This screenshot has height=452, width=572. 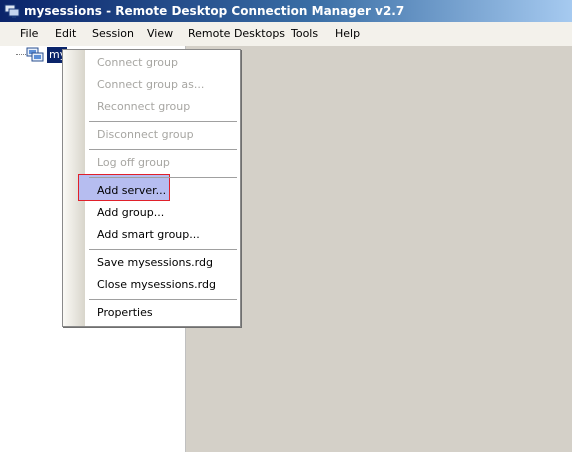 I want to click on menu-view: View, so click(x=160, y=34).